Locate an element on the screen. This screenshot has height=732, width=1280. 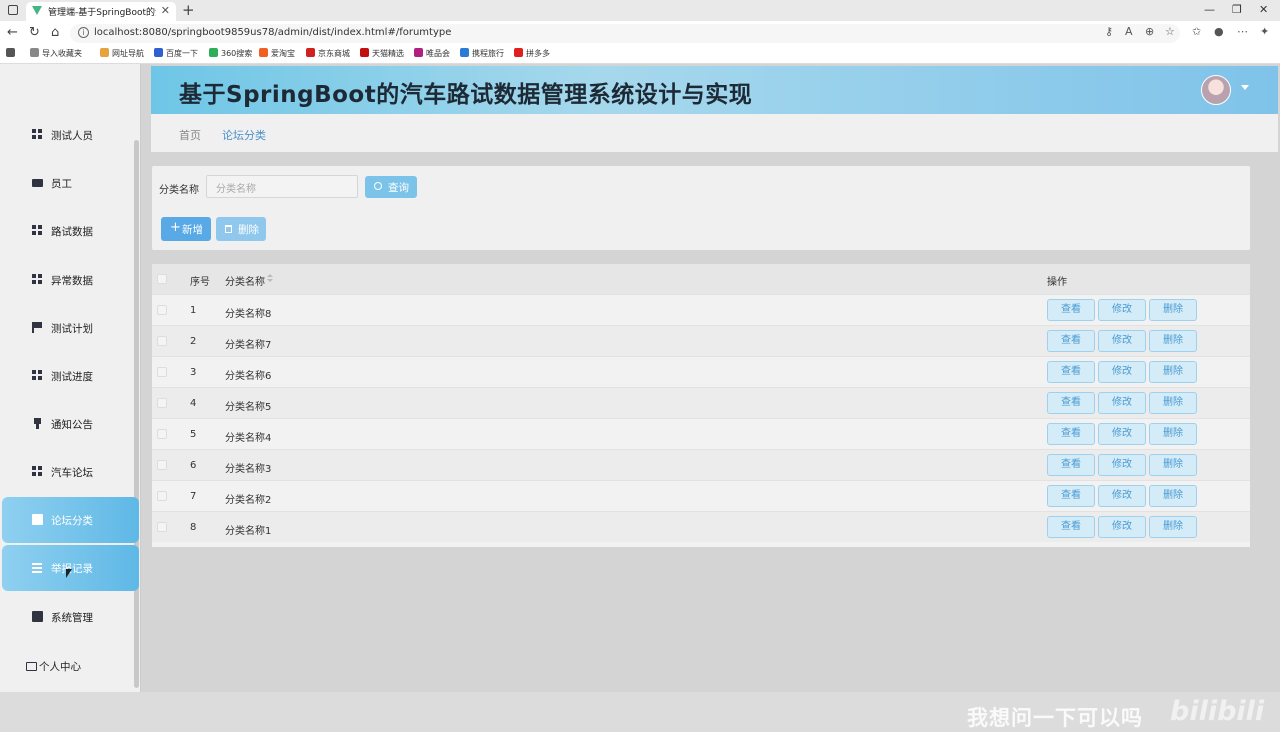
add-button: + 新增 is located at coordinates (186, 229).